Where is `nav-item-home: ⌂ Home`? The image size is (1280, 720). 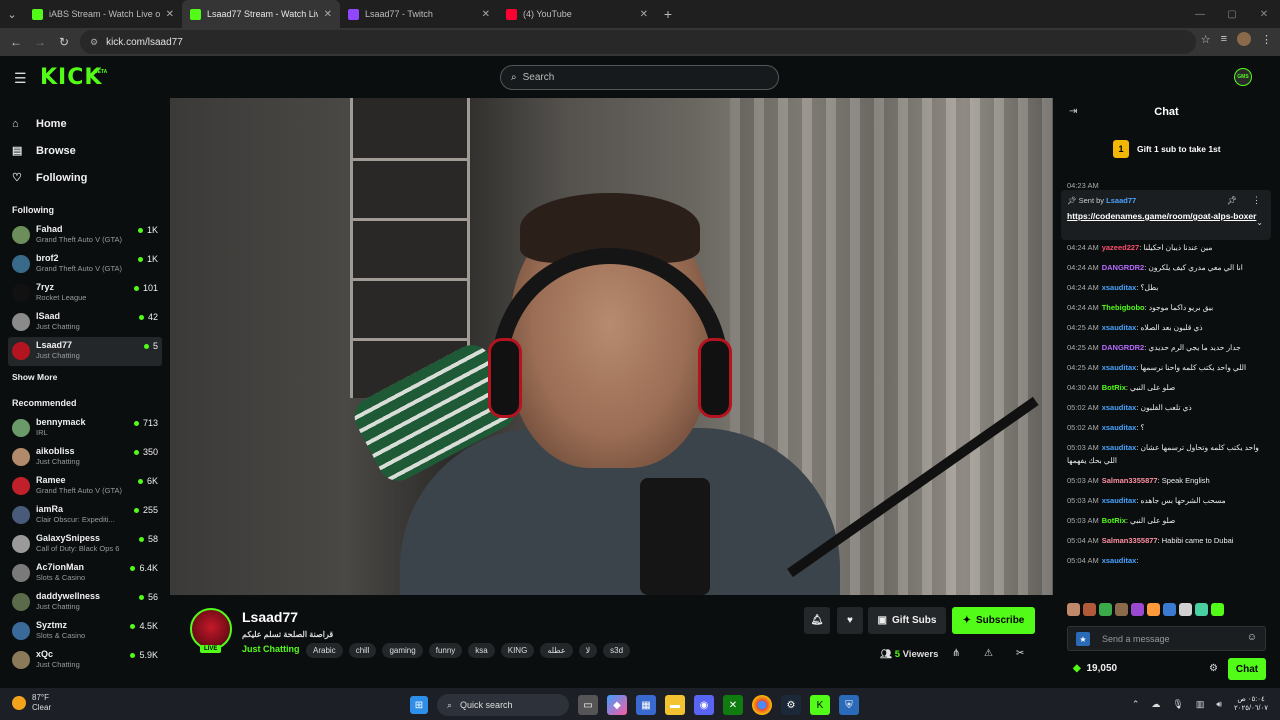 nav-item-home: ⌂ Home is located at coordinates (85, 123).